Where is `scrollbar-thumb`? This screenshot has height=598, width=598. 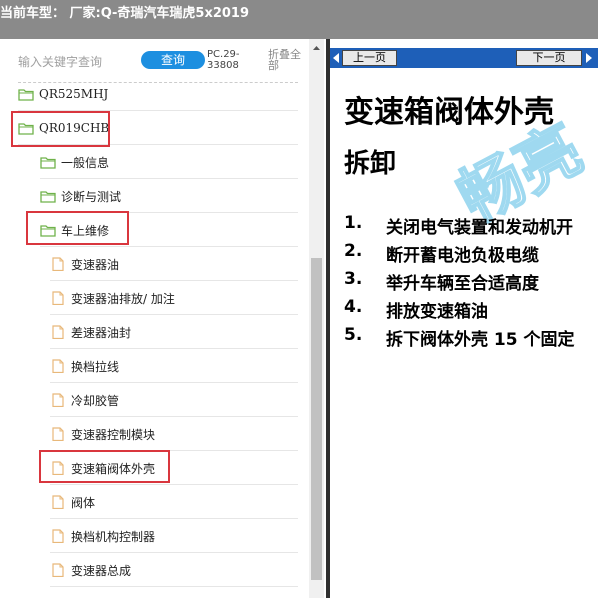 scrollbar-thumb is located at coordinates (316, 419).